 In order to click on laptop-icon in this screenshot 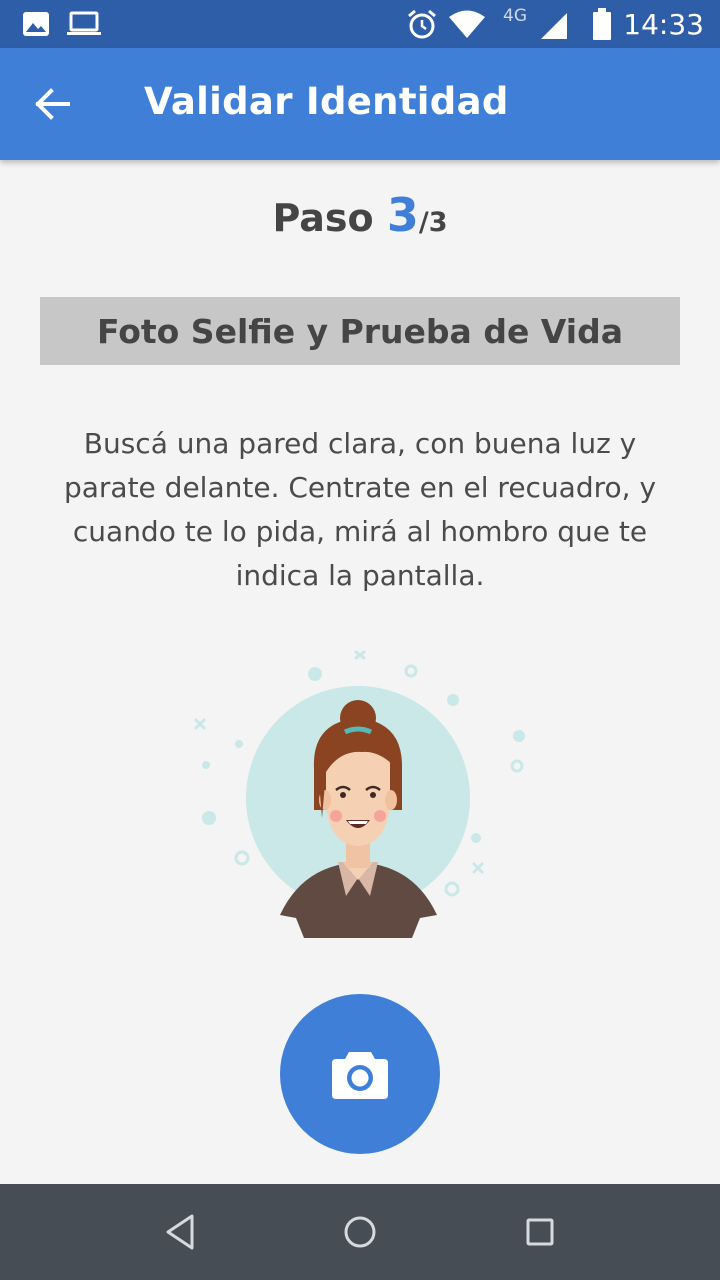, I will do `click(84, 23)`.